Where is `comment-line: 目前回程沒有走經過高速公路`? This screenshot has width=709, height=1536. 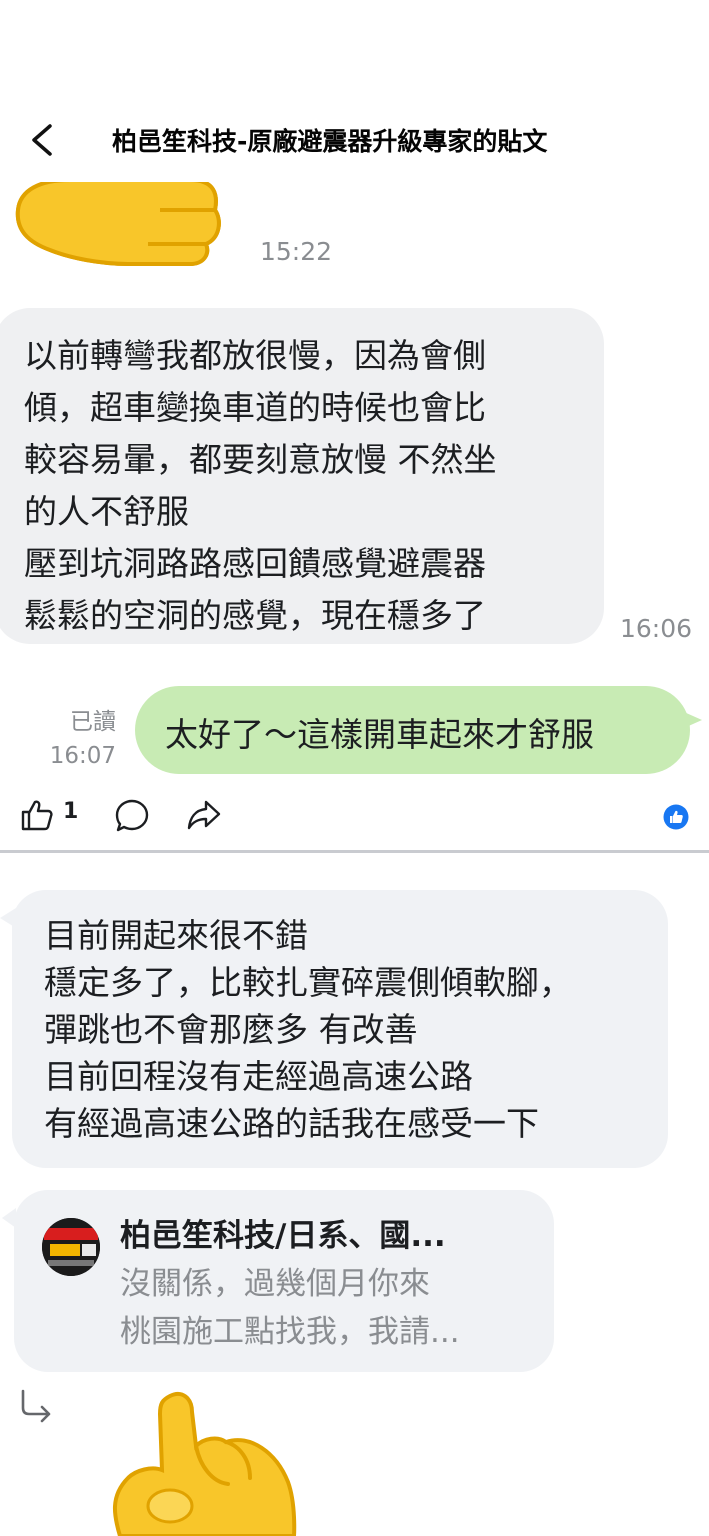
comment-line: 目前回程沒有走經過高速公路 is located at coordinates (258, 1076).